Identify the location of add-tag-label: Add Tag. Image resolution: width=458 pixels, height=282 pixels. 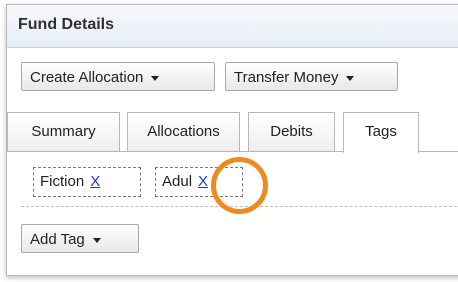
(57, 239).